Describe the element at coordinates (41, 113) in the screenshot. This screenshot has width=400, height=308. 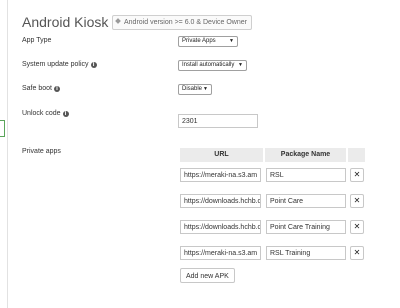
I see `unlock-code-label-text: Unlock code` at that location.